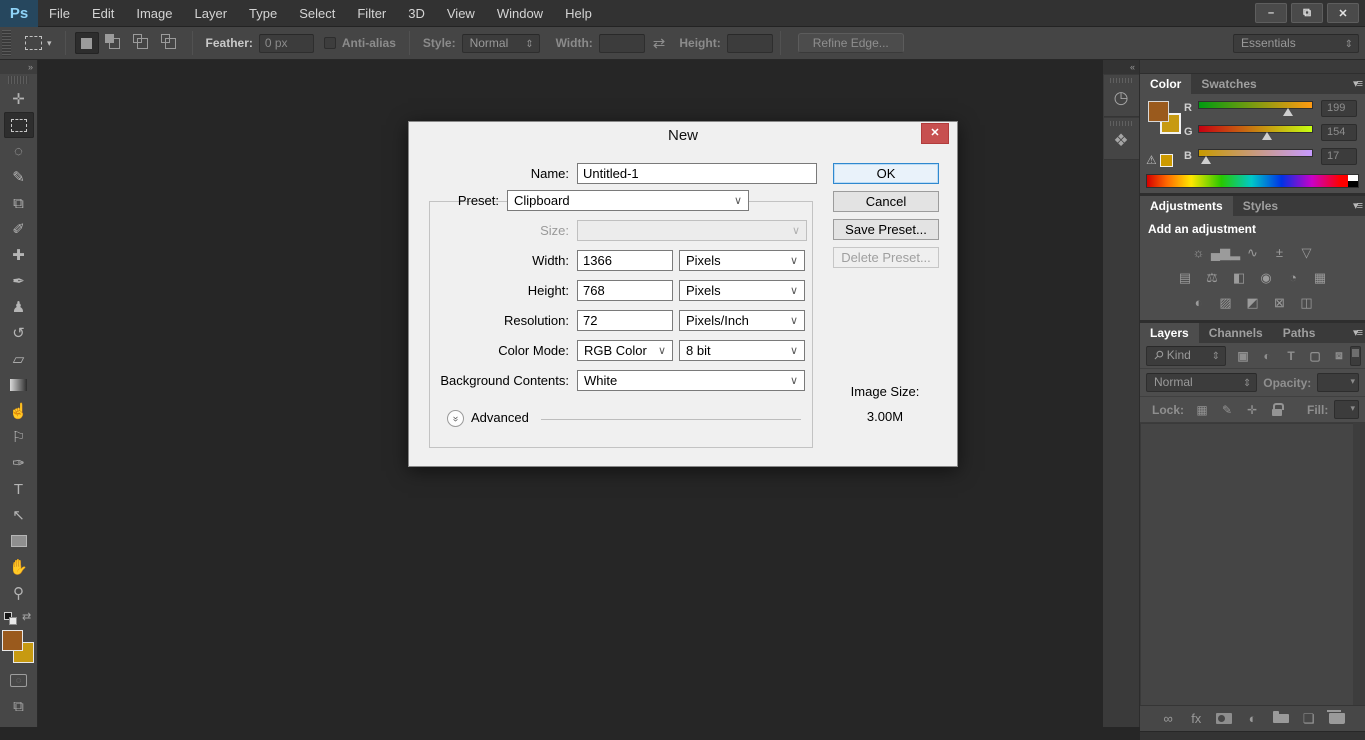 The width and height of the screenshot is (1365, 740). Describe the element at coordinates (1346, 409) in the screenshot. I see `fill-dropdown` at that location.